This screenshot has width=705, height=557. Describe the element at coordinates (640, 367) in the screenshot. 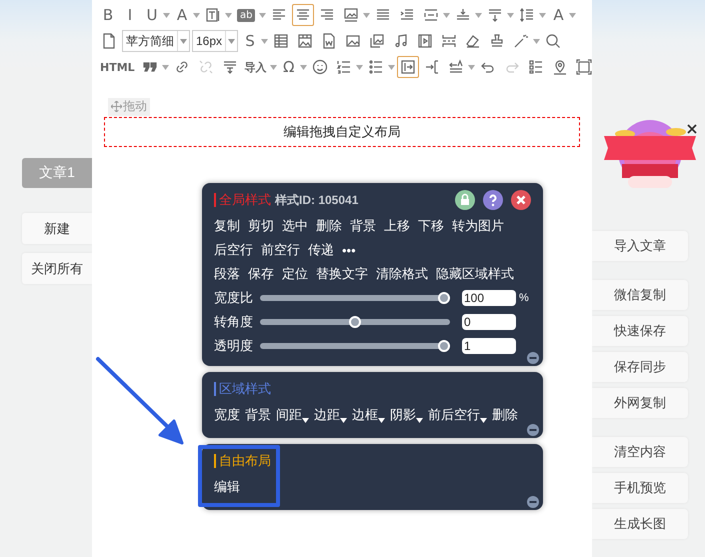

I see `side-button: 保存同步` at that location.